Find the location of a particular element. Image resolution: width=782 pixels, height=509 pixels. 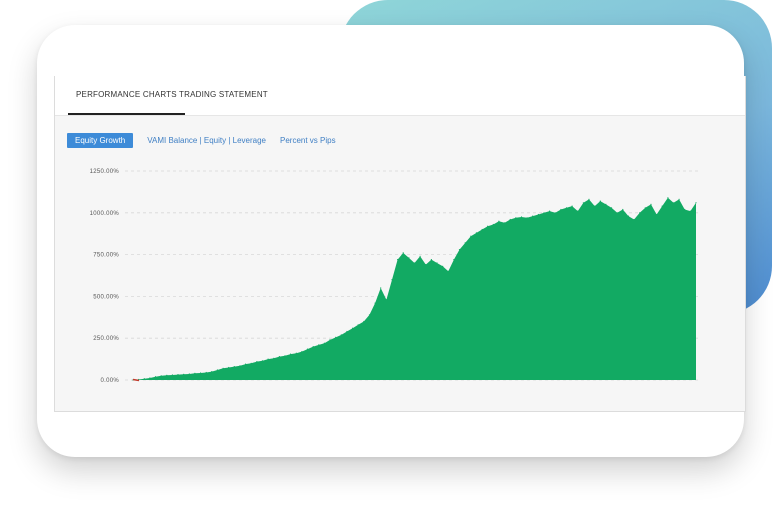

y-tick-label: 250.00% is located at coordinates (106, 339).